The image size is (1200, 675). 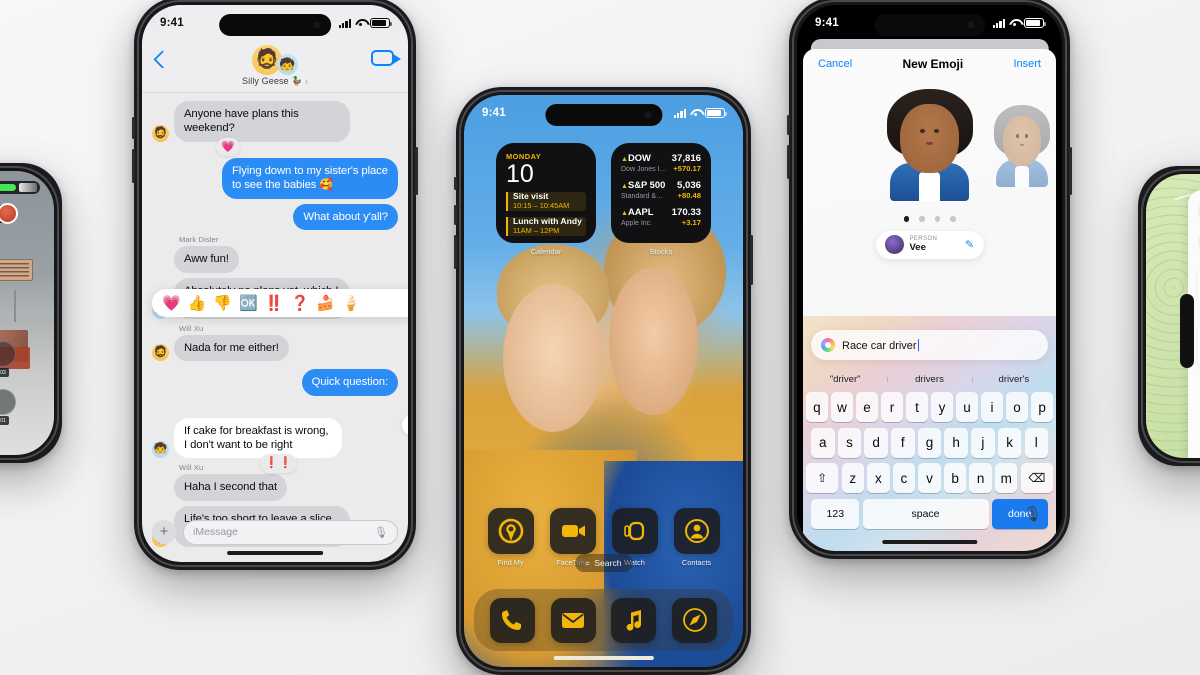 What do you see at coordinates (634, 620) in the screenshot?
I see `music-note-icon` at bounding box center [634, 620].